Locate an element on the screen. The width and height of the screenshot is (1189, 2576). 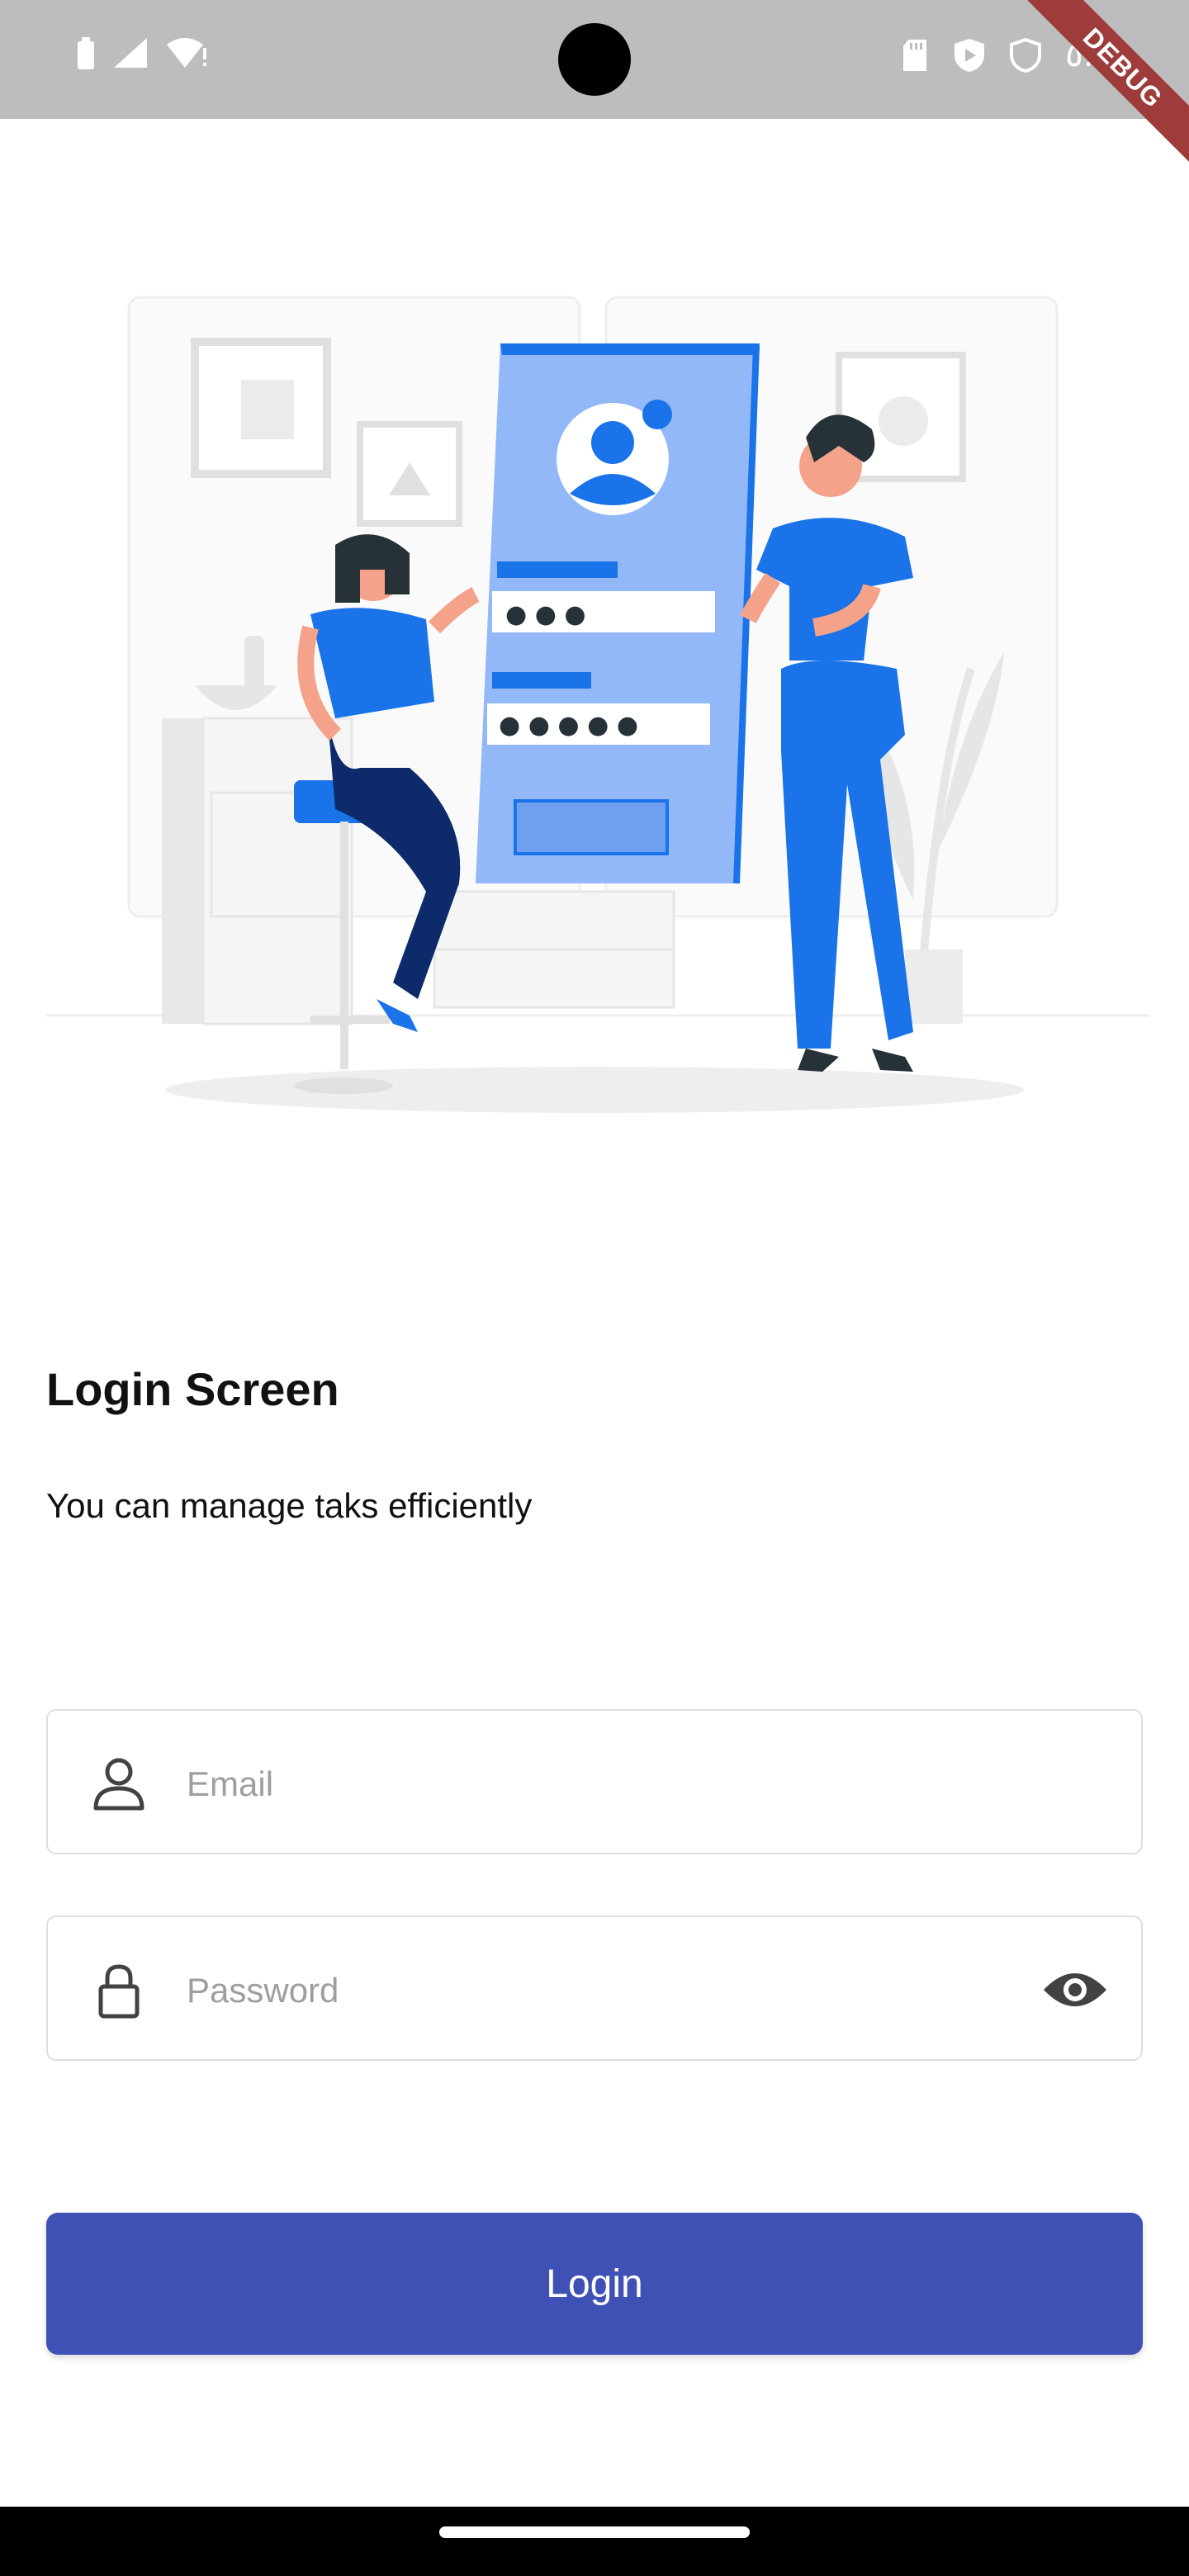
status-left-icons is located at coordinates (142, 52).